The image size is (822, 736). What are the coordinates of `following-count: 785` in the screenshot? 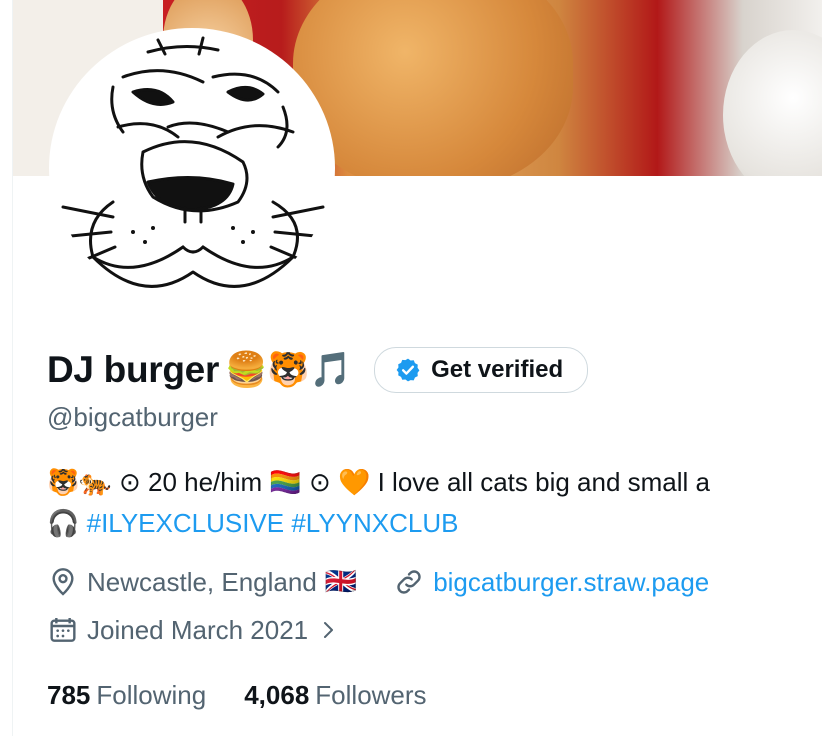 It's located at (69, 695).